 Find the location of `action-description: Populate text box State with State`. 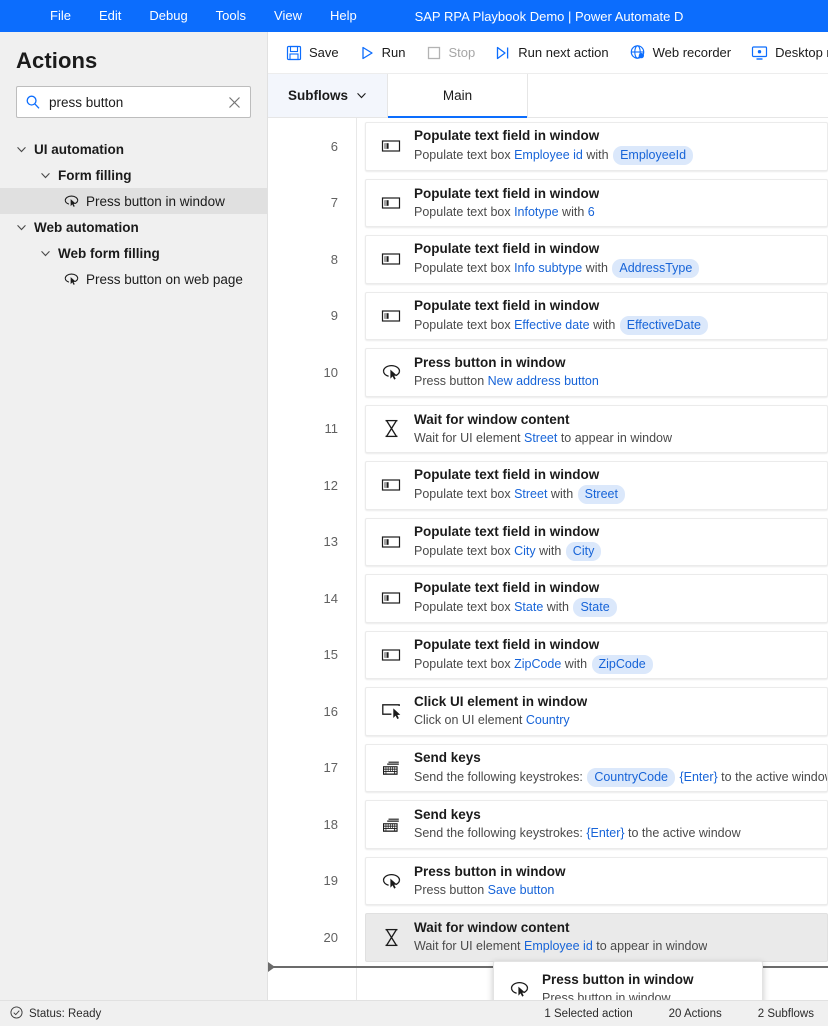

action-description: Populate text box State with State is located at coordinates (516, 608).